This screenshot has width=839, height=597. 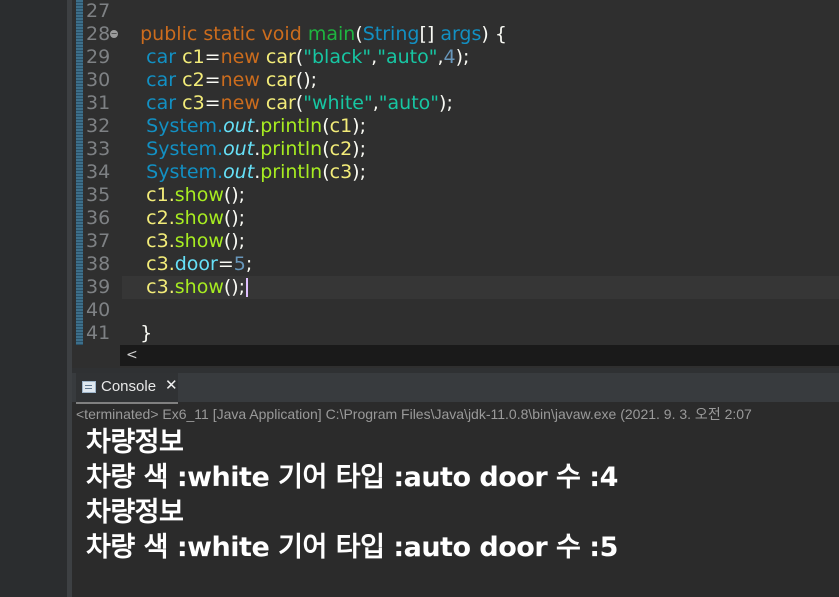 I want to click on code-line-34: System.out.println(c3);, so click(x=480, y=172).